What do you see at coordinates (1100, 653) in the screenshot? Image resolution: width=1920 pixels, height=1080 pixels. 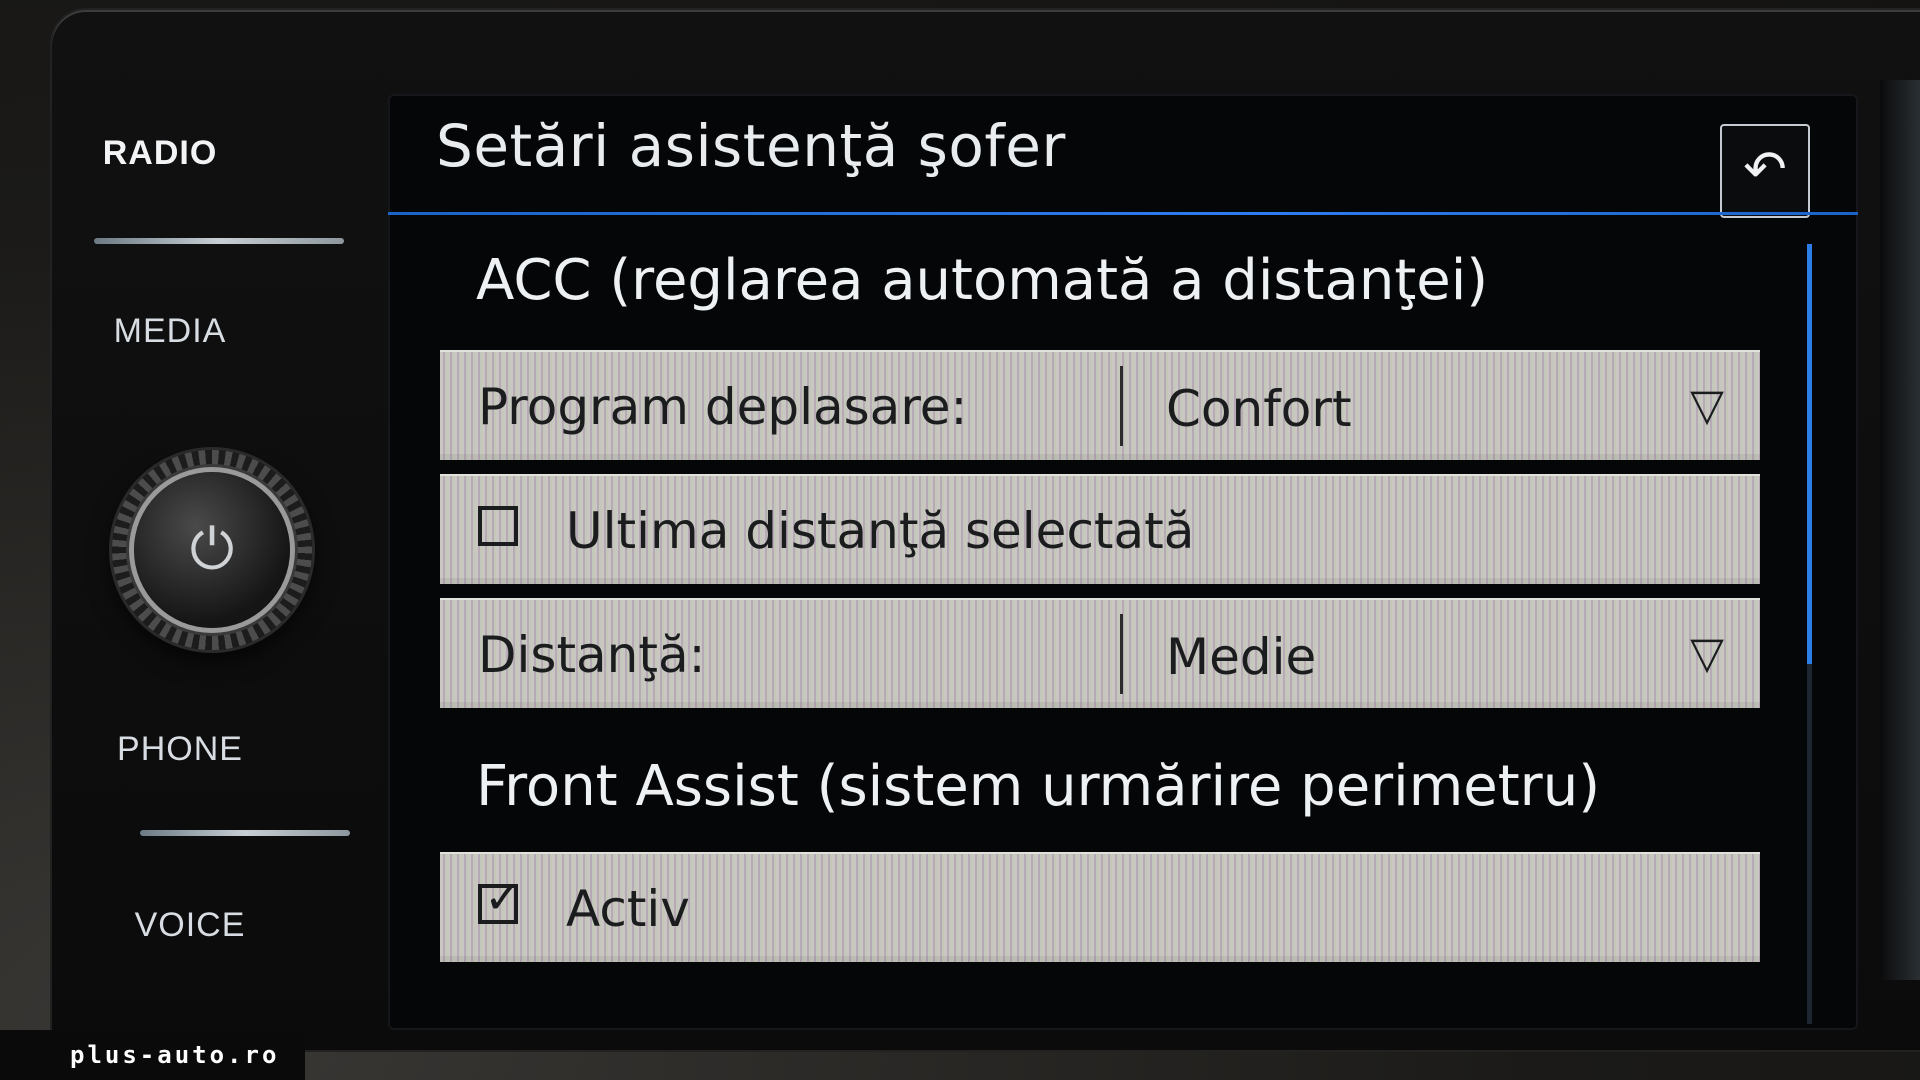 I see `distanta-dropdown: Distanţă: Medie ▽` at bounding box center [1100, 653].